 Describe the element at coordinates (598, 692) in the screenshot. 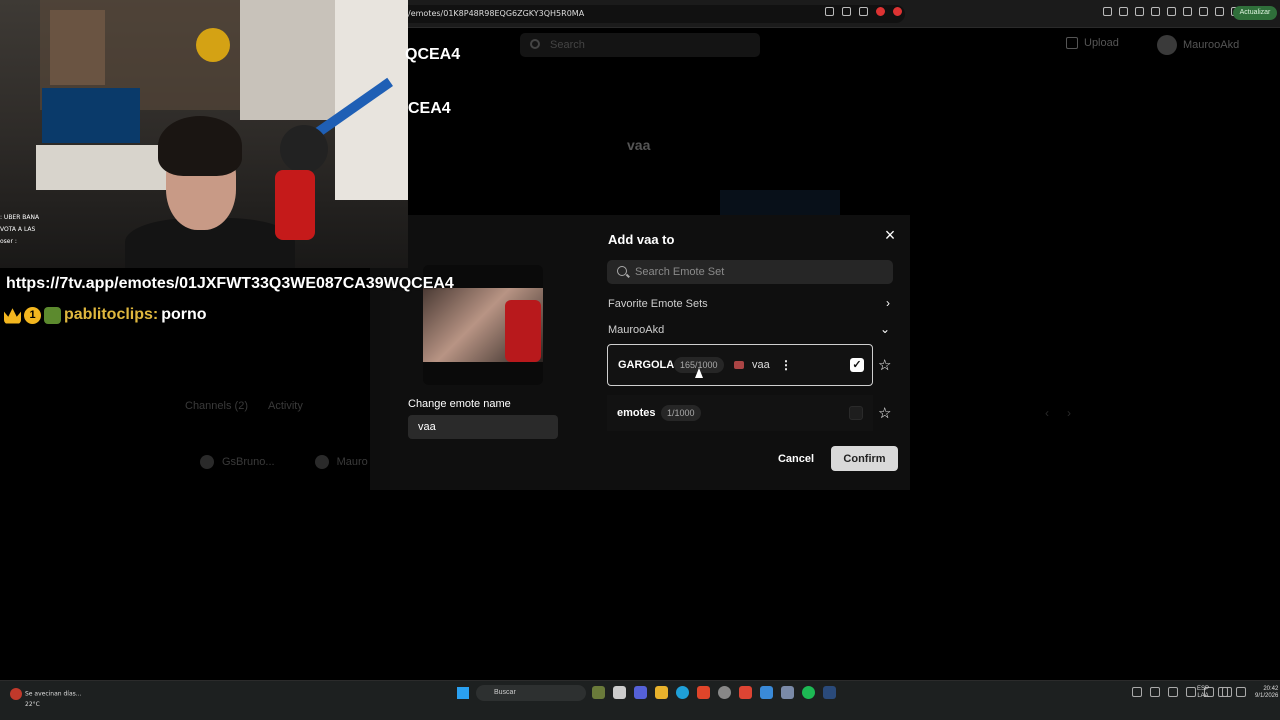

I see `widget-app-icon` at that location.